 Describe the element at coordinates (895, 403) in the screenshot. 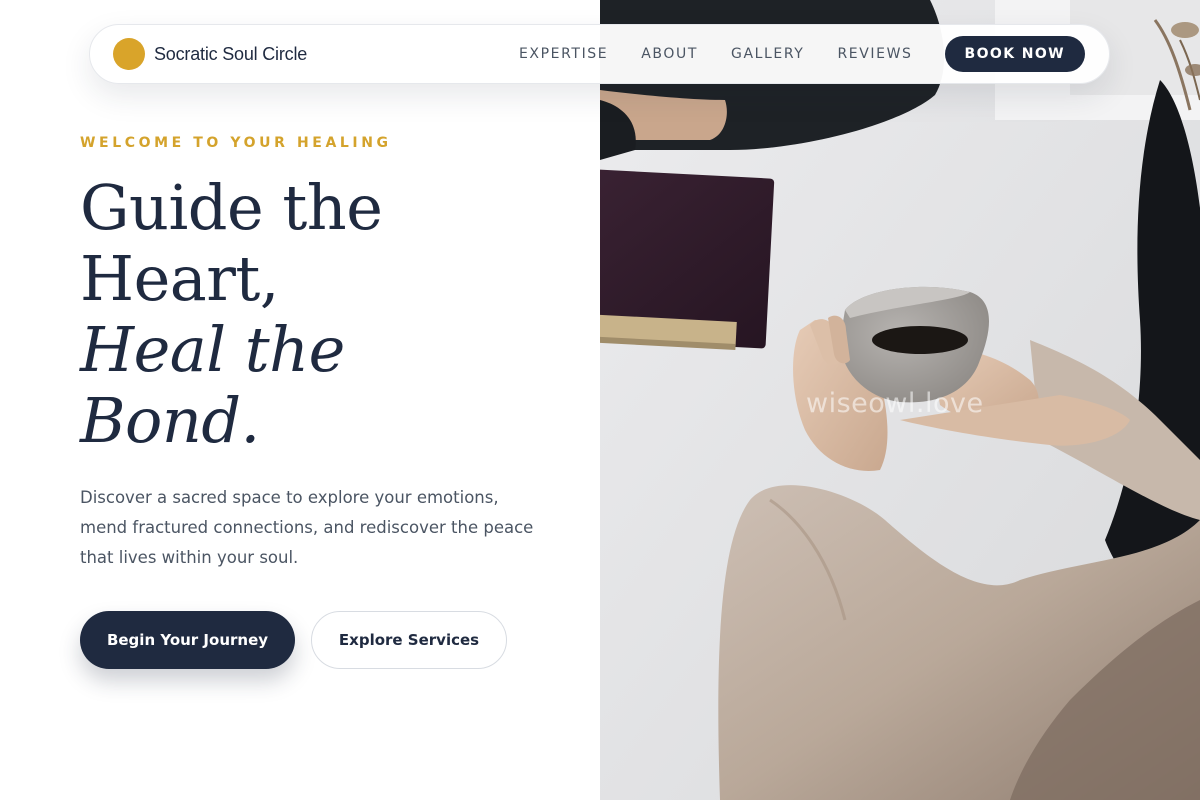

I see `watermark-text: wiseowl.love` at that location.